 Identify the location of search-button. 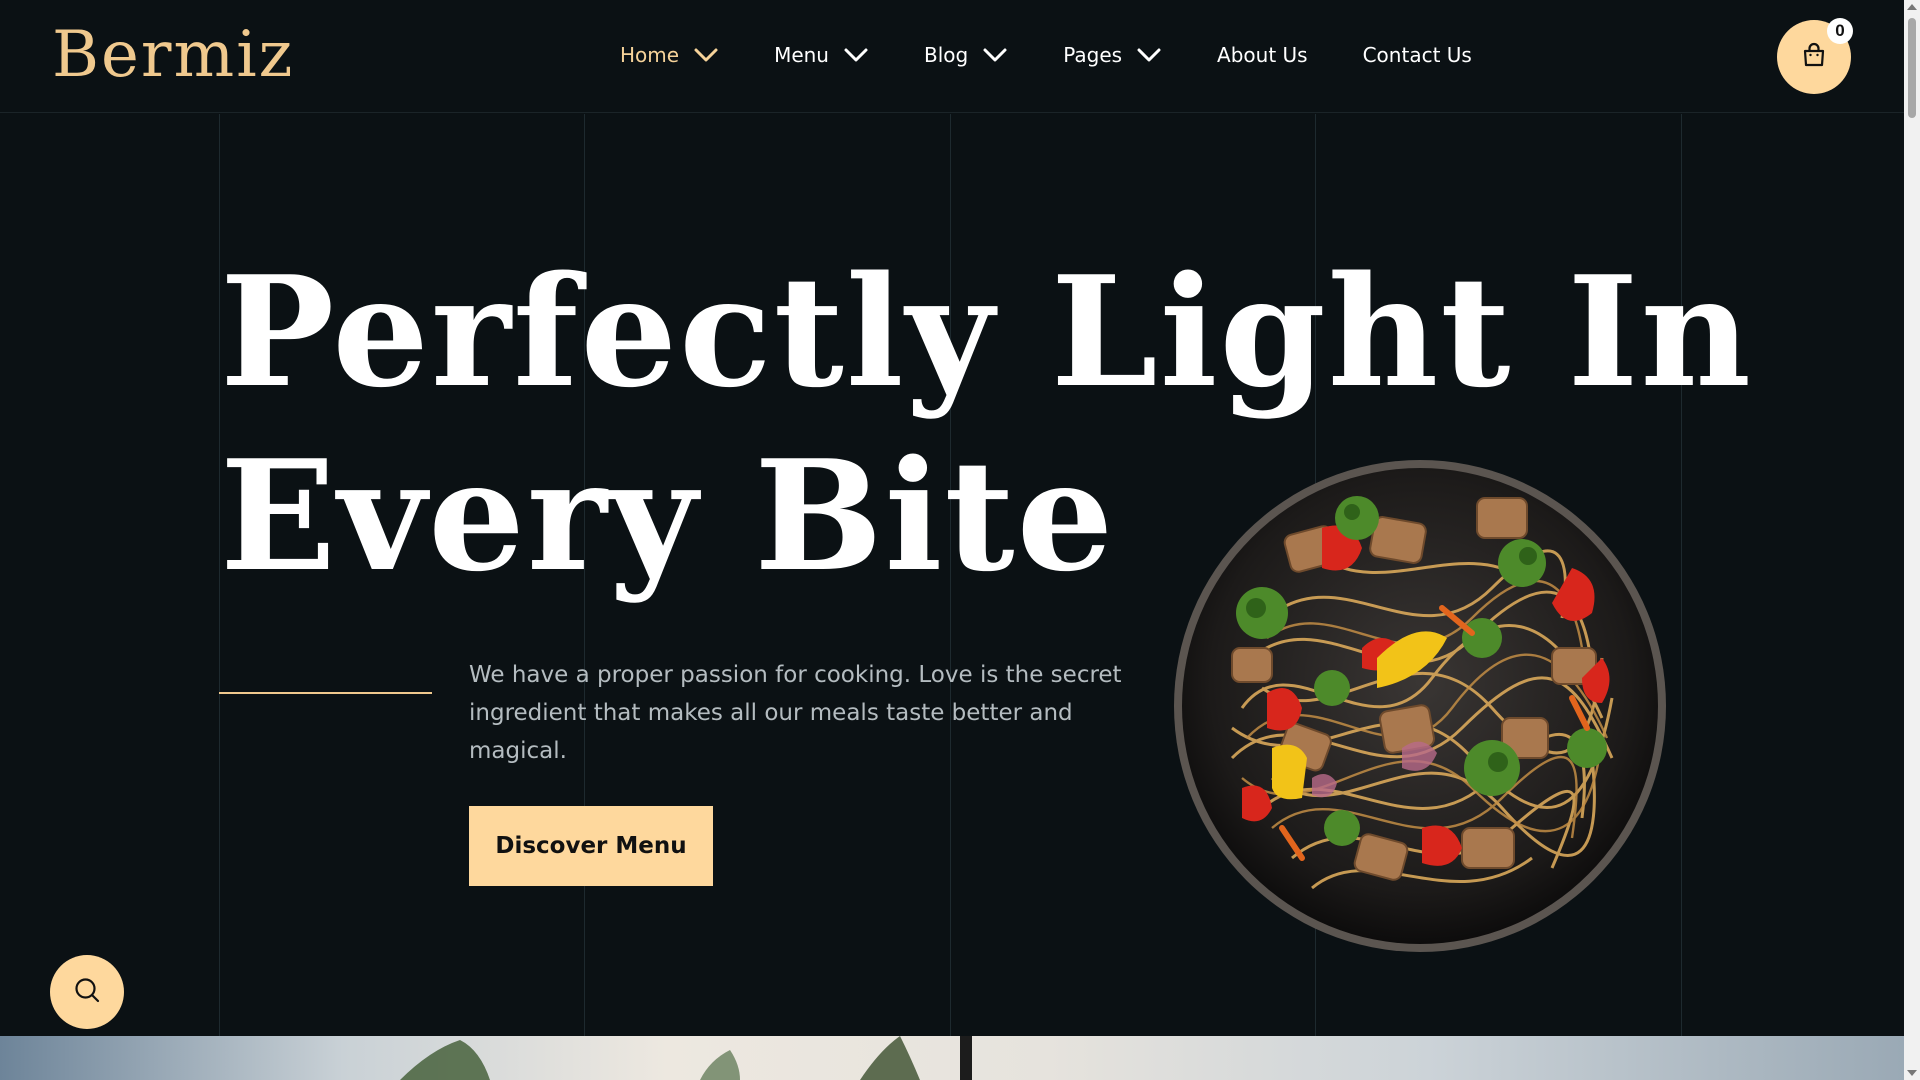
(87, 992).